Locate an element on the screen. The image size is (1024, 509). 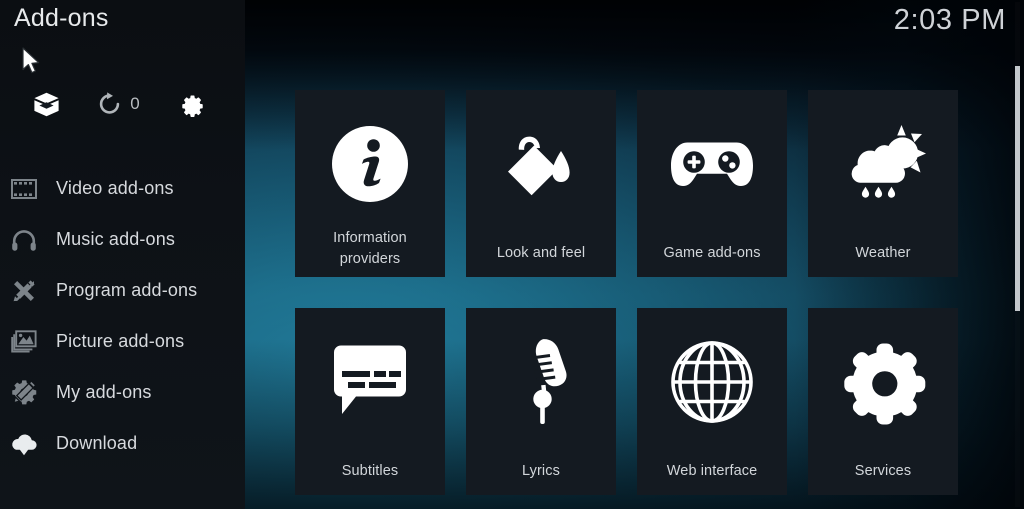
sidebar-item-label: Video add-ons is located at coordinates (115, 188).